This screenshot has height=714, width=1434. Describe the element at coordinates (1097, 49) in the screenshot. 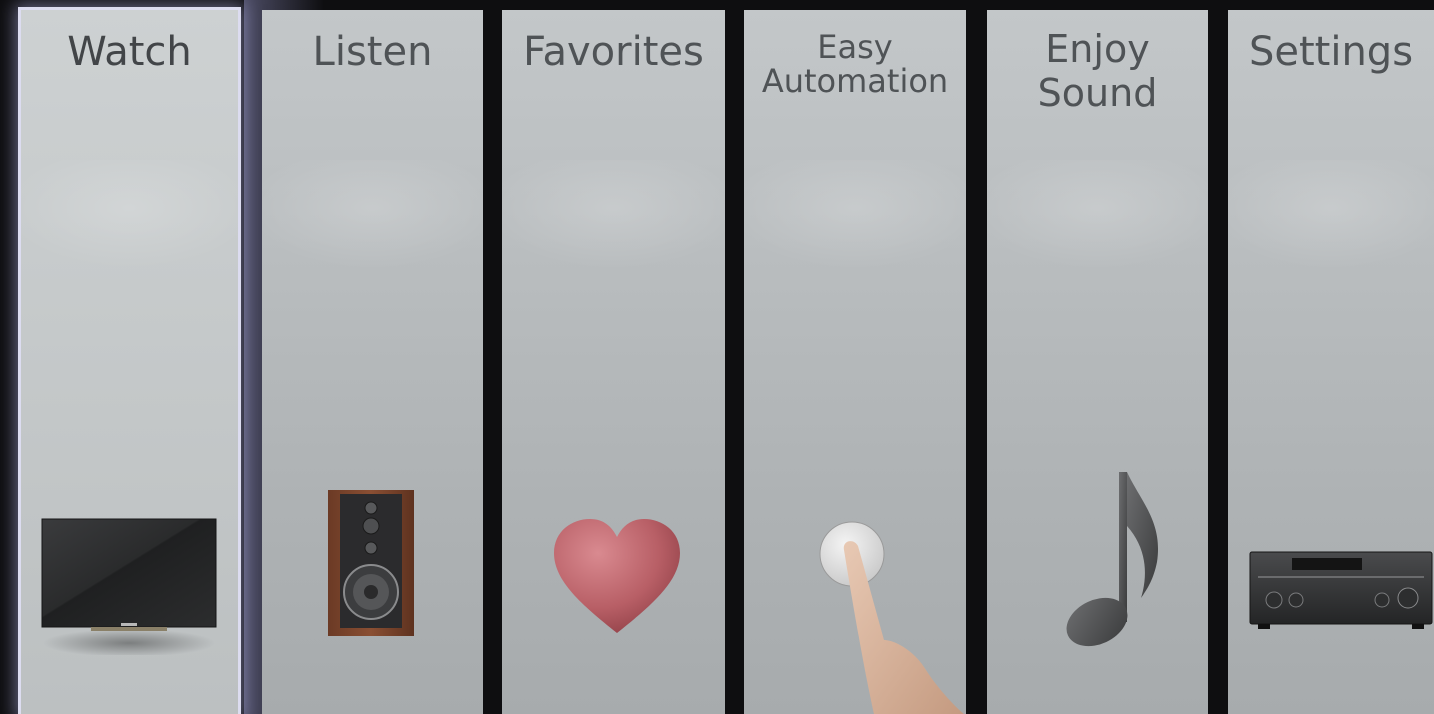

I see `menu-item-label-line-1: Enjoy` at that location.